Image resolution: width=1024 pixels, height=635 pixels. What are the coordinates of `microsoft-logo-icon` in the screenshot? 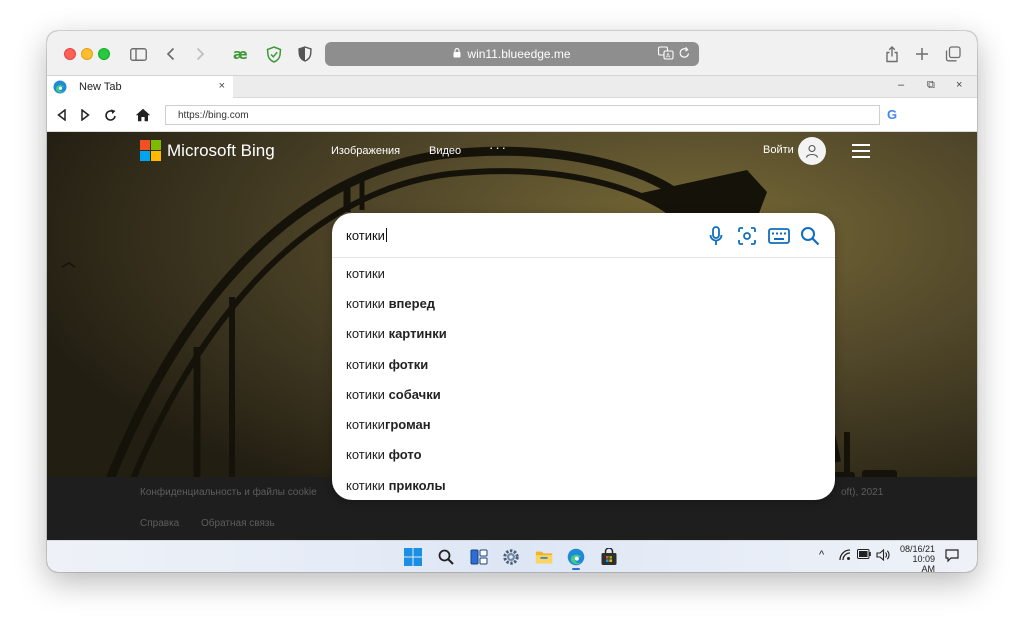 It's located at (150, 150).